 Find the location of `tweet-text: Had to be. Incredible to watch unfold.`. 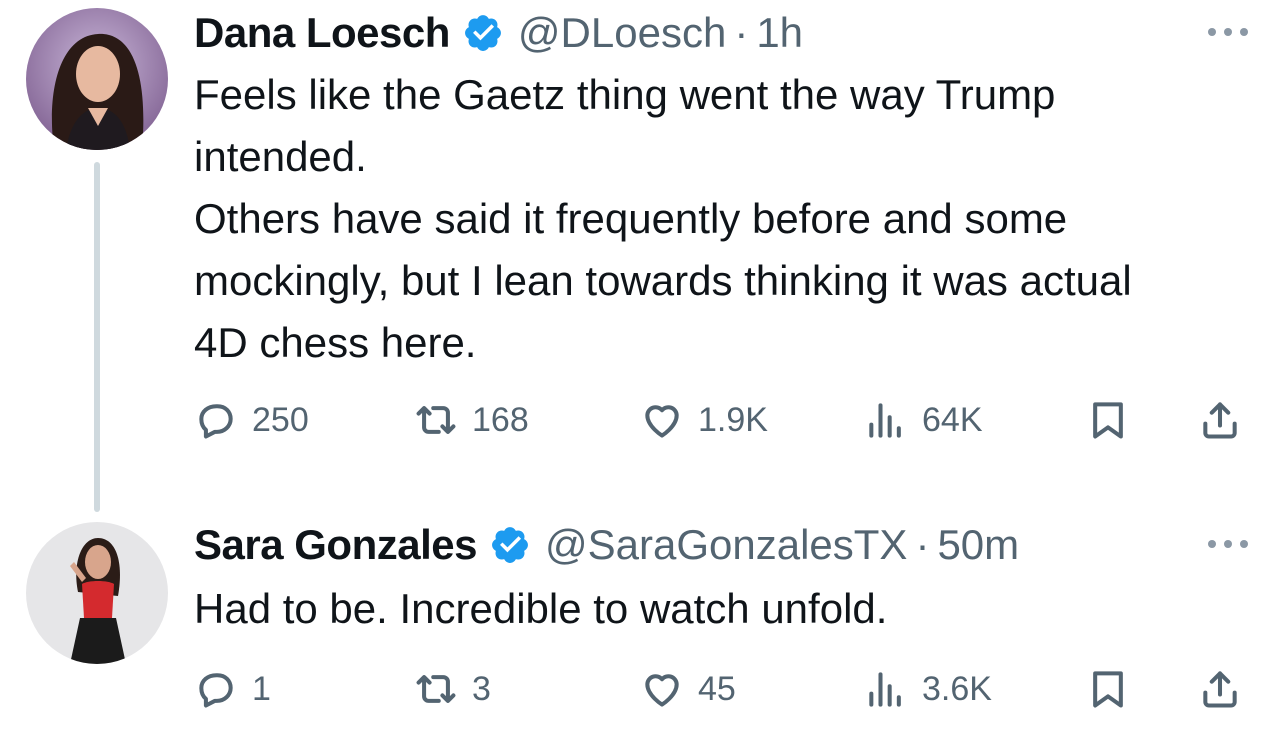

tweet-text: Had to be. Incredible to watch unfold. is located at coordinates (694, 609).